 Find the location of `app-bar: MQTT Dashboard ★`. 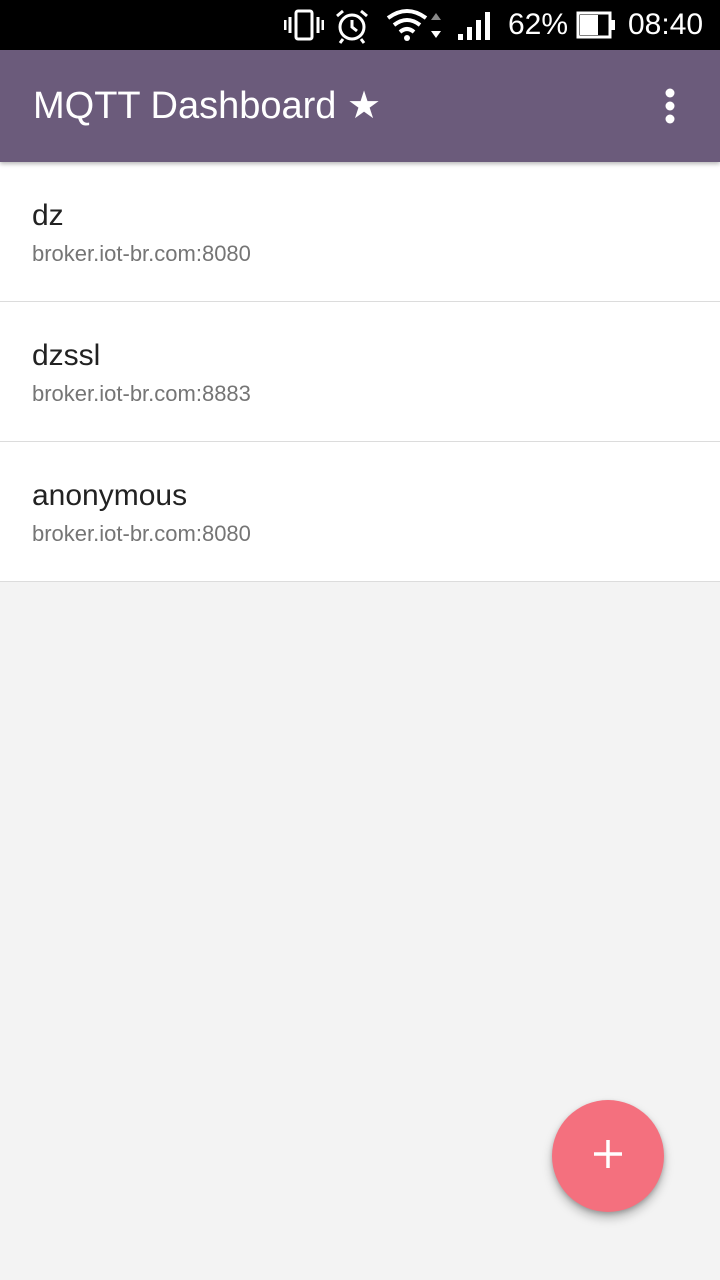

app-bar: MQTT Dashboard ★ is located at coordinates (360, 106).